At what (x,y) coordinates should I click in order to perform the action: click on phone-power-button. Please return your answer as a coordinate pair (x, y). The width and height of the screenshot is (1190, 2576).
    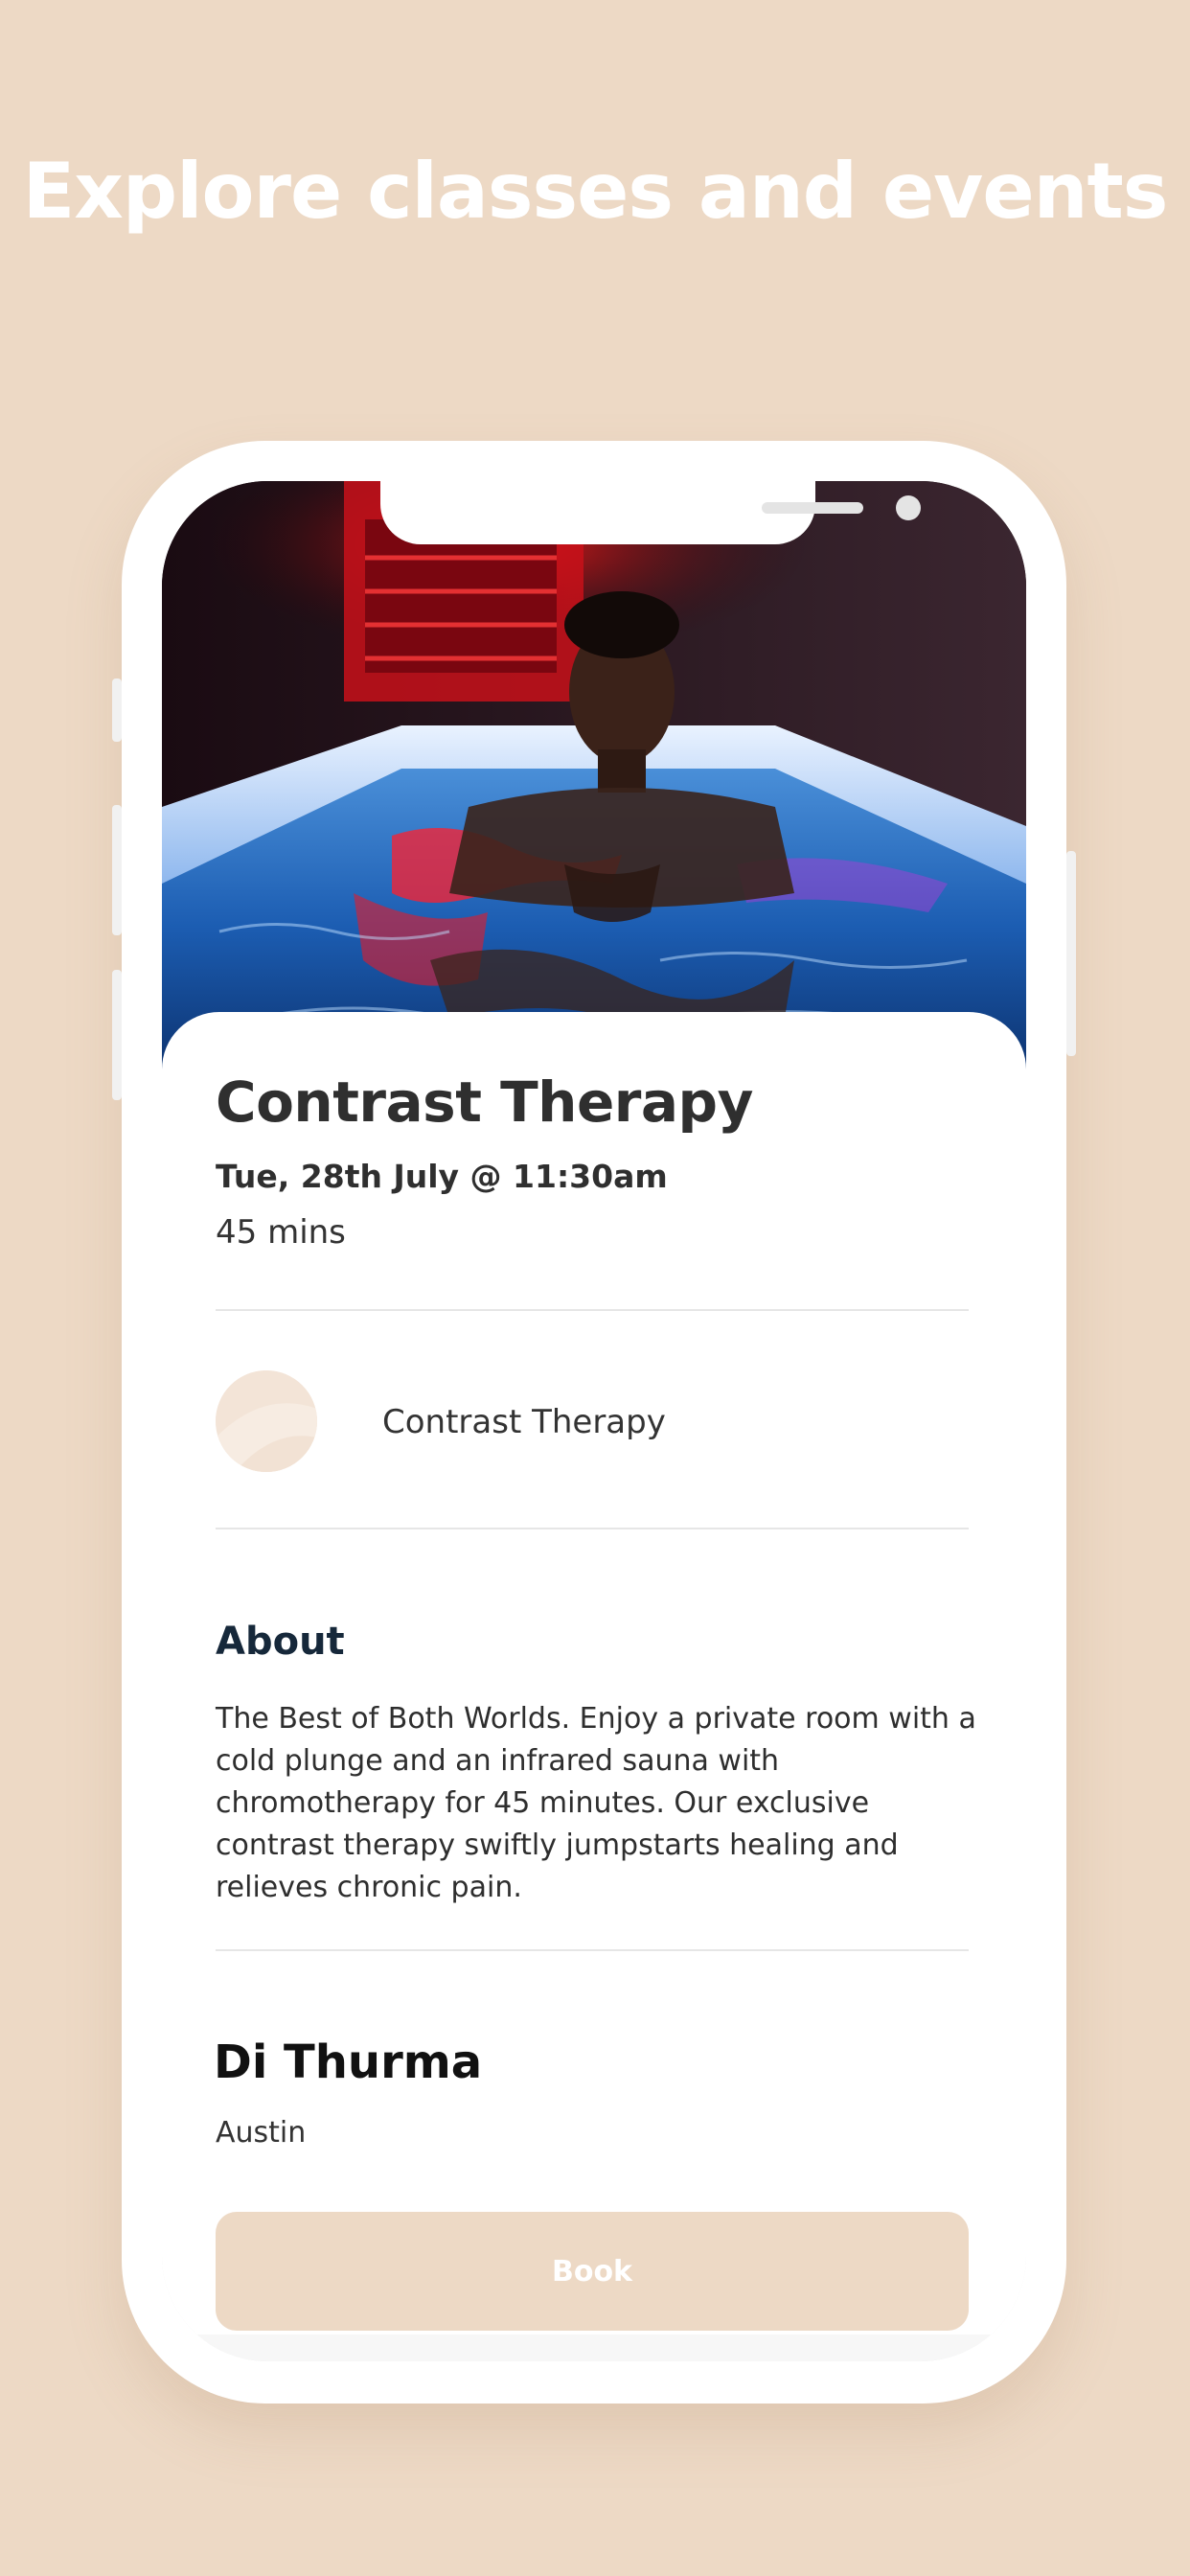
    Looking at the image, I should click on (1071, 953).